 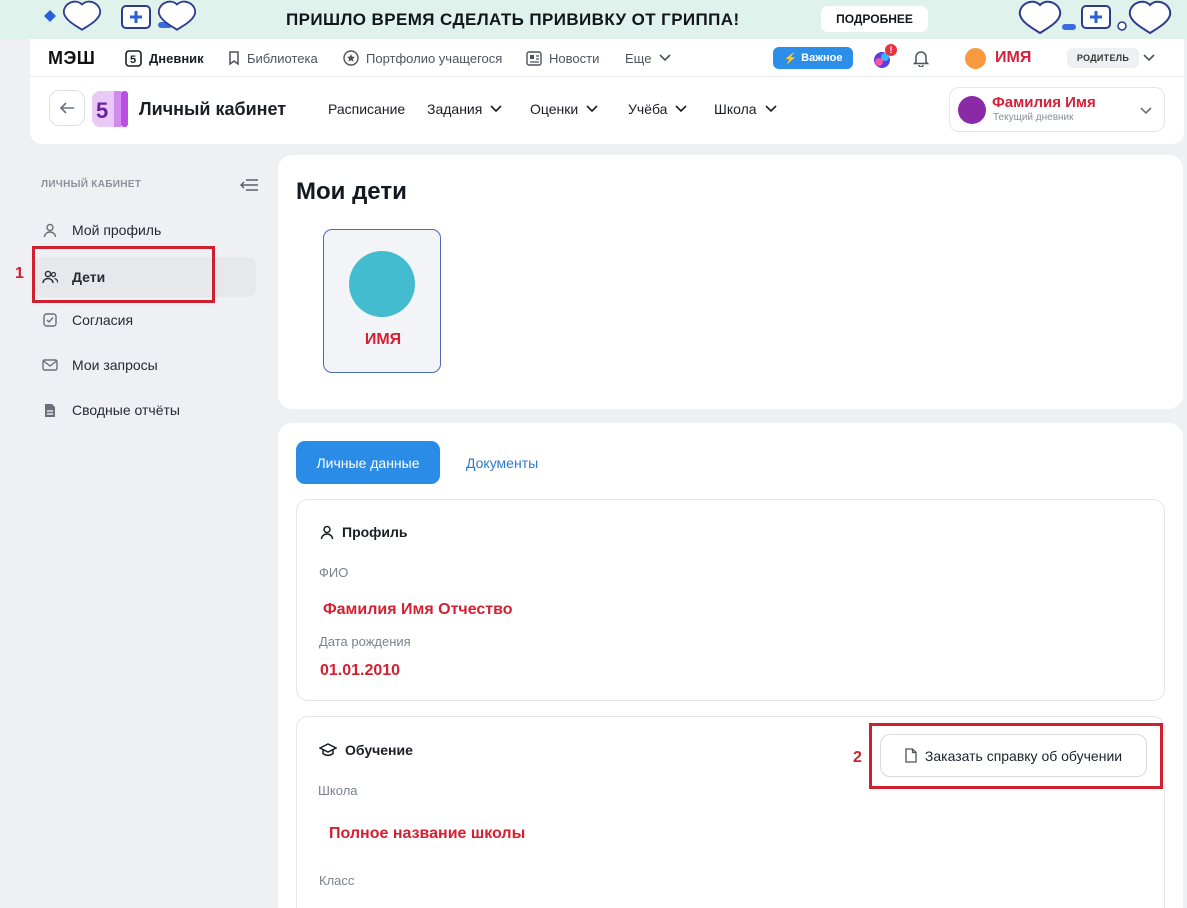 I want to click on mesh-logo: МЭШ, so click(x=71, y=58).